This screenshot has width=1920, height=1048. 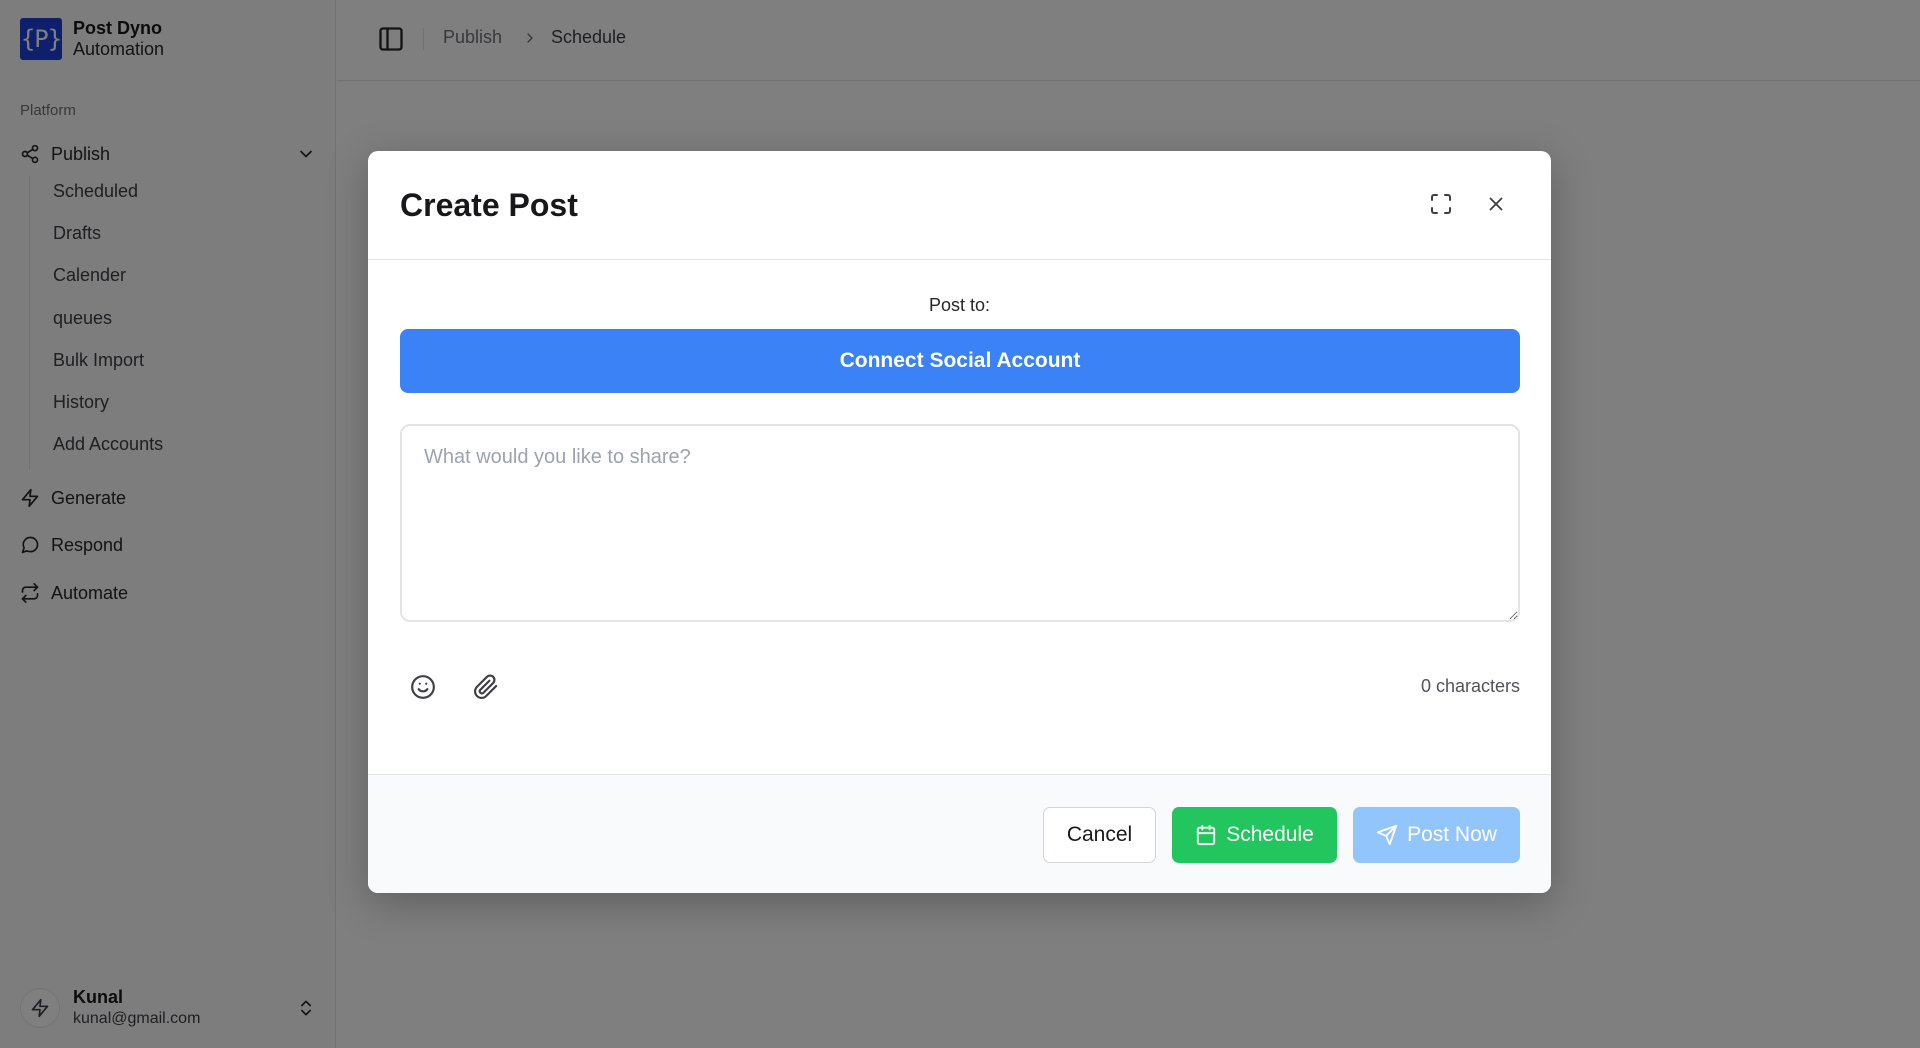 What do you see at coordinates (489, 205) in the screenshot?
I see `dialog-title: Create Post` at bounding box center [489, 205].